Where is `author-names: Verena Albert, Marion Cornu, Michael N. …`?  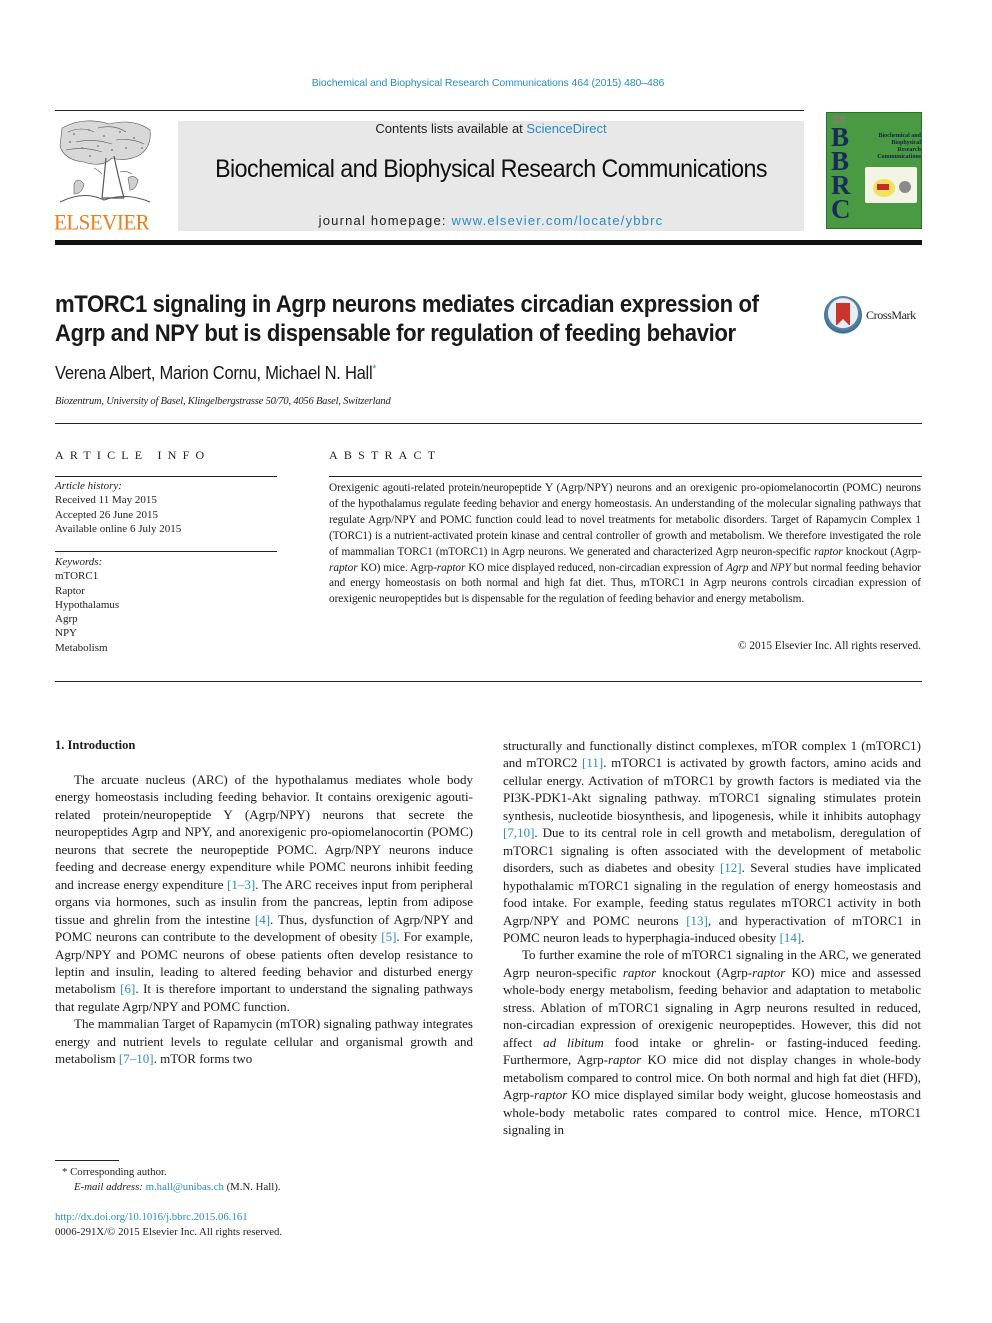
author-names: Verena Albert, Marion Cornu, Michael N. … is located at coordinates (214, 373).